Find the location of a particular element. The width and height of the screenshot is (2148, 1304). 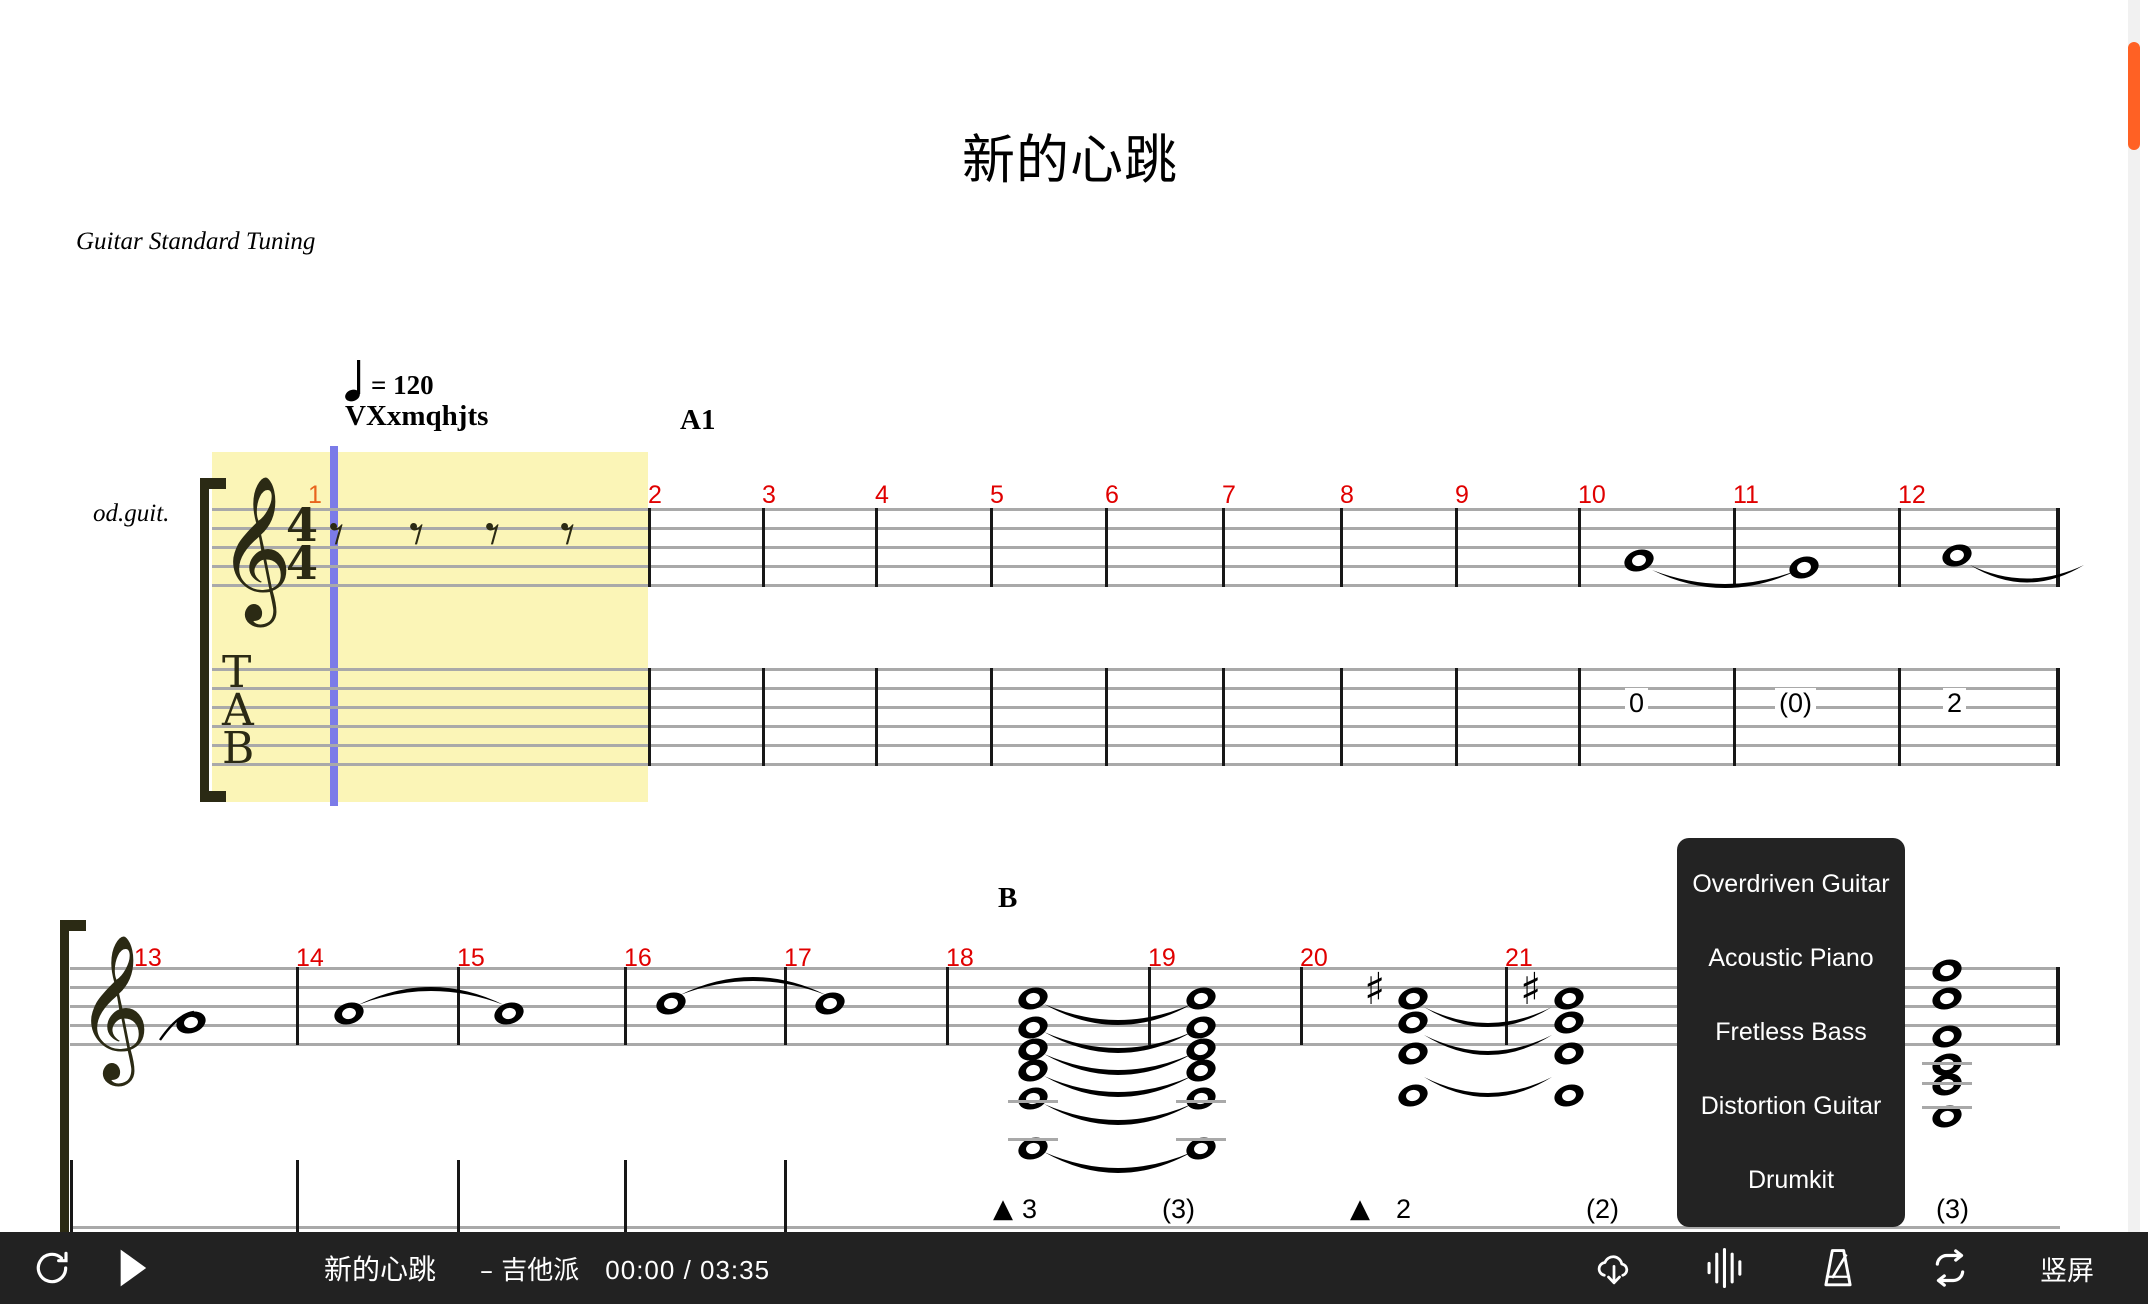

measure-number: 7 is located at coordinates (1229, 495).